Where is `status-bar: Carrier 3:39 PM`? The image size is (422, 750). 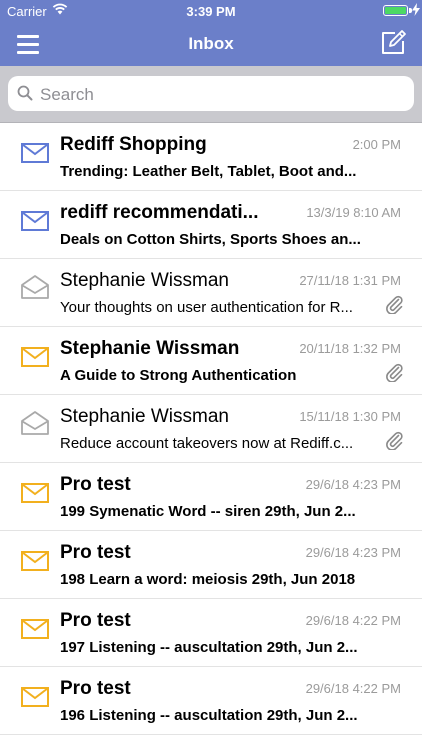
status-bar: Carrier 3:39 PM is located at coordinates (211, 11).